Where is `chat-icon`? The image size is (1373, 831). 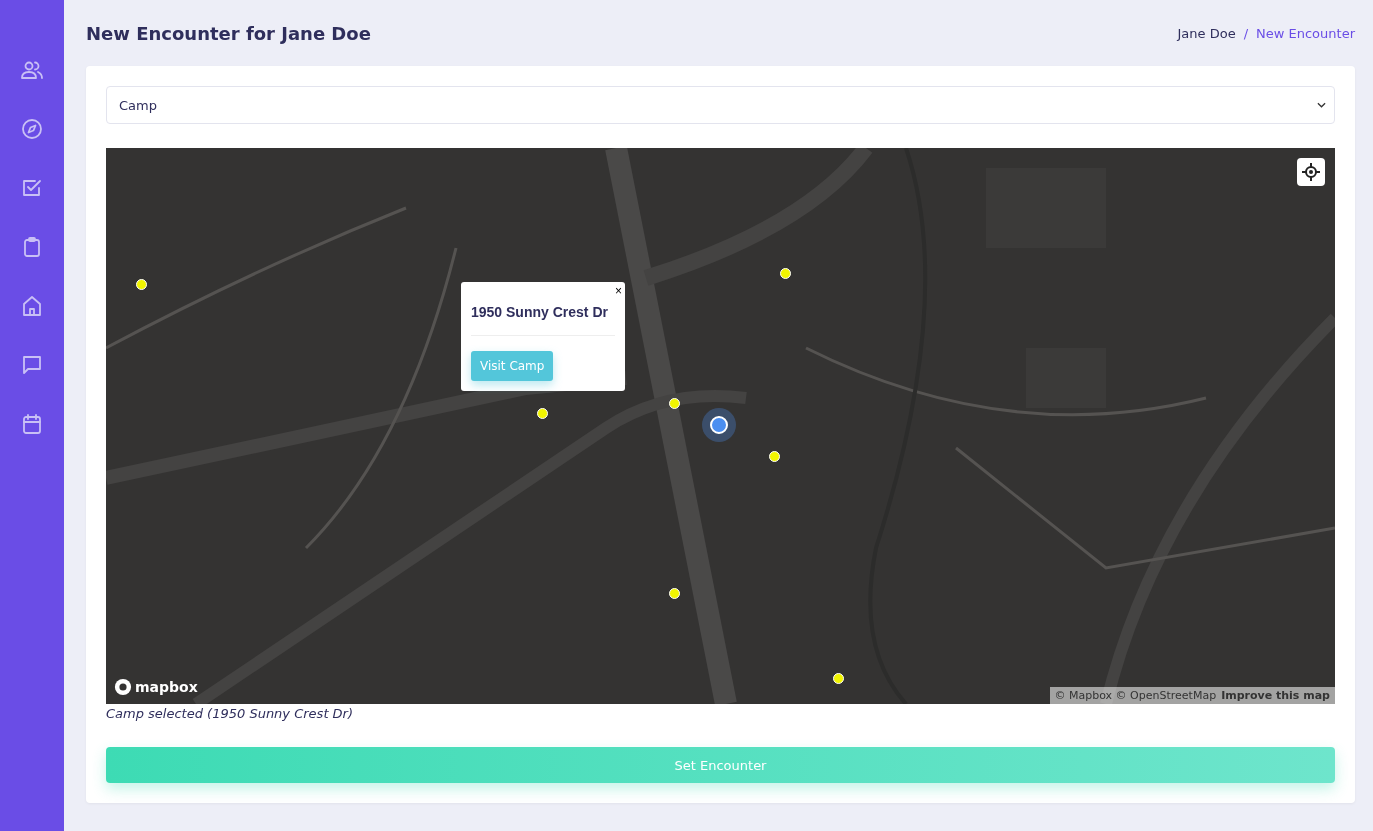 chat-icon is located at coordinates (32, 365).